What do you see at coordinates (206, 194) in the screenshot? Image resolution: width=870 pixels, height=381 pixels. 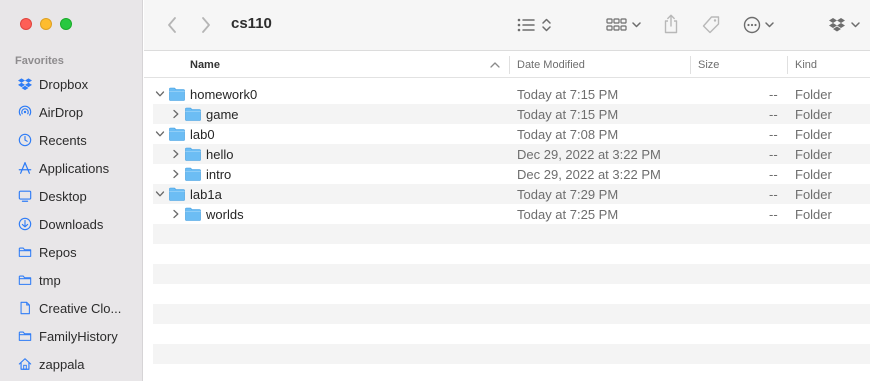 I see `file-name: lab1a` at bounding box center [206, 194].